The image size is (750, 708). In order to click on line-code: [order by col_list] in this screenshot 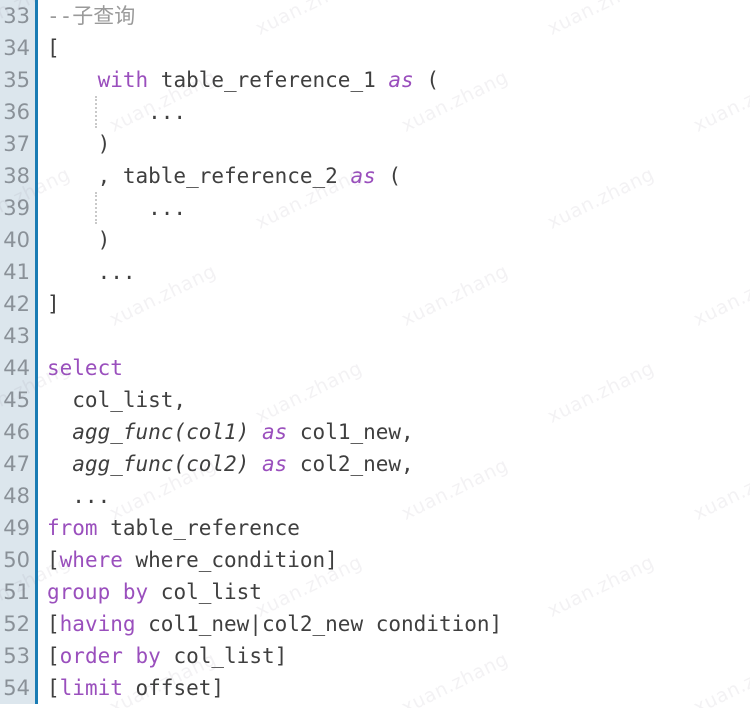, I will do `click(394, 656)`.